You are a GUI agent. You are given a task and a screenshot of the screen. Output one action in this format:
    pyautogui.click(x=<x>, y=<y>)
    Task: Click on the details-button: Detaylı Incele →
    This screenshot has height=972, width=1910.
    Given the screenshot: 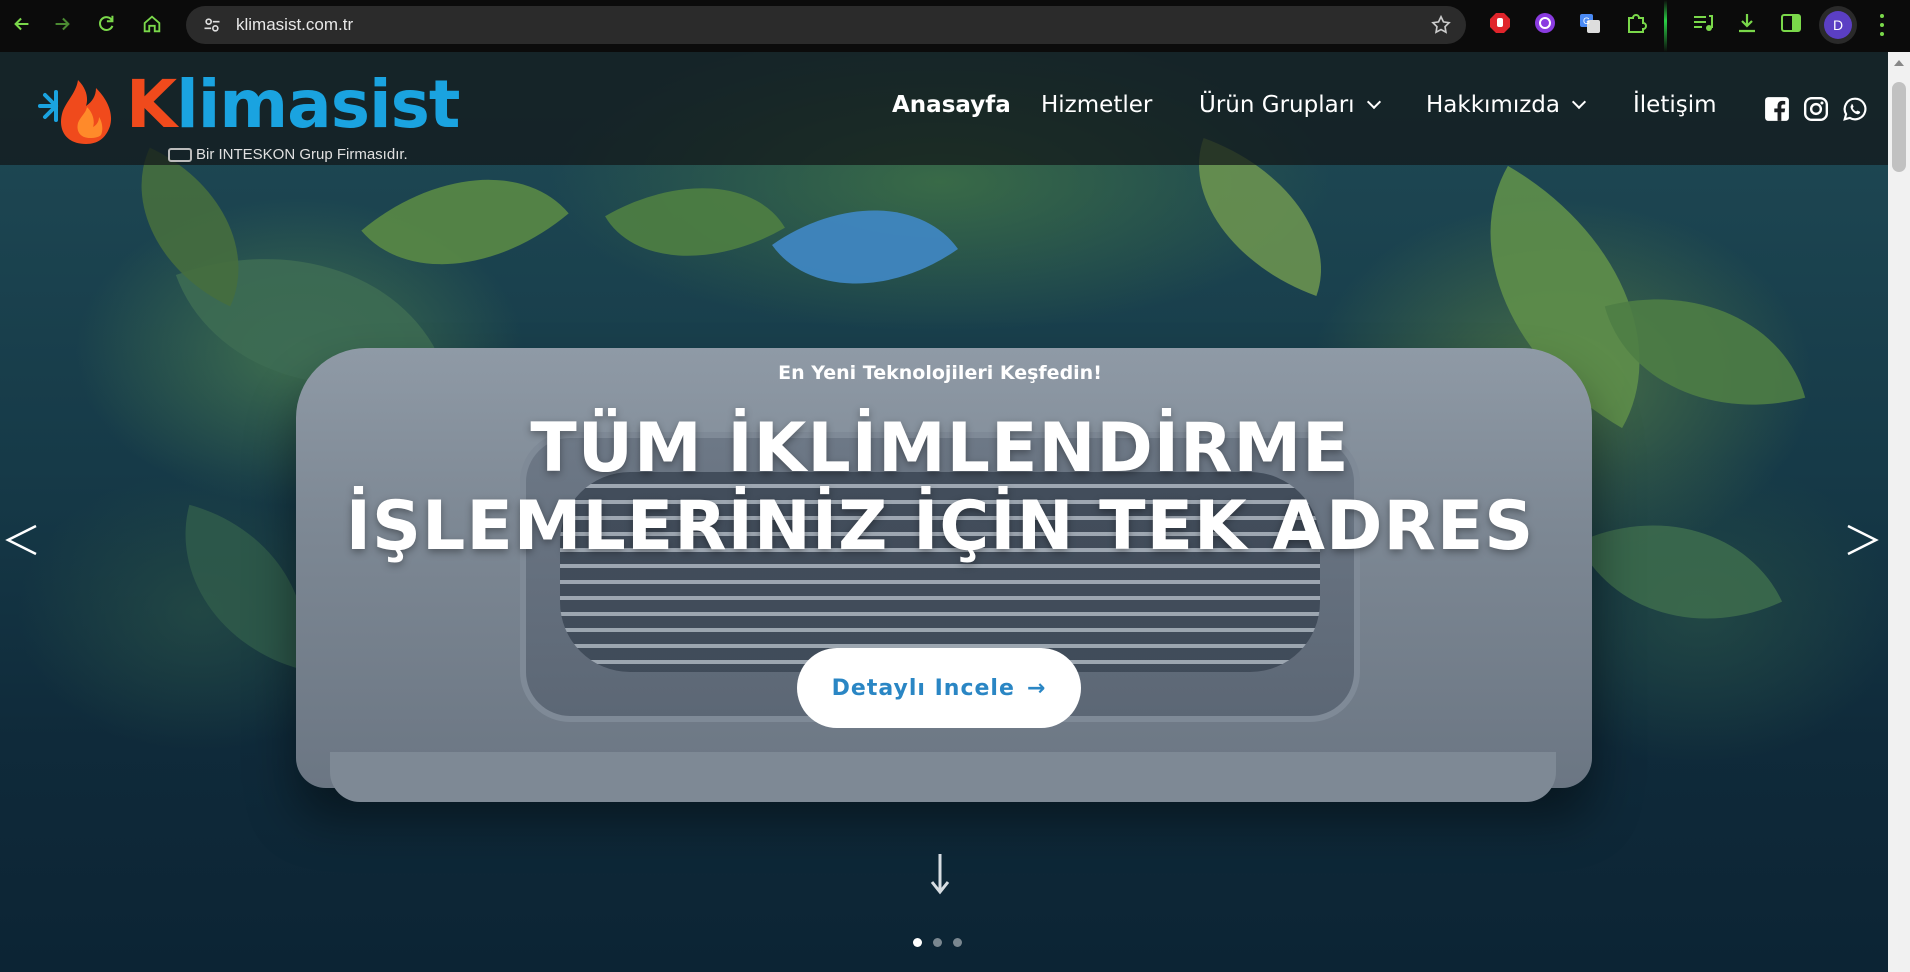 What is the action you would take?
    pyautogui.click(x=939, y=688)
    